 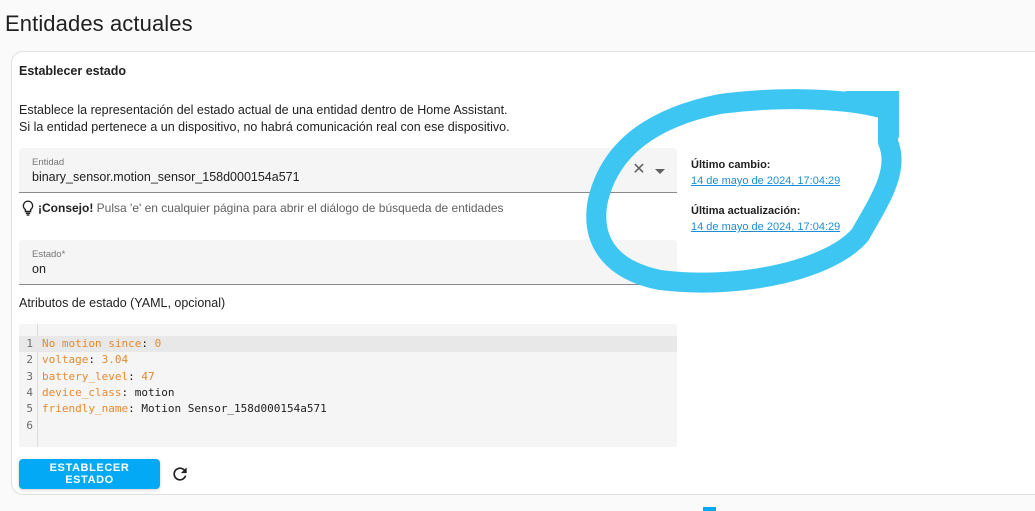 I want to click on state-input-value: on, so click(x=39, y=269).